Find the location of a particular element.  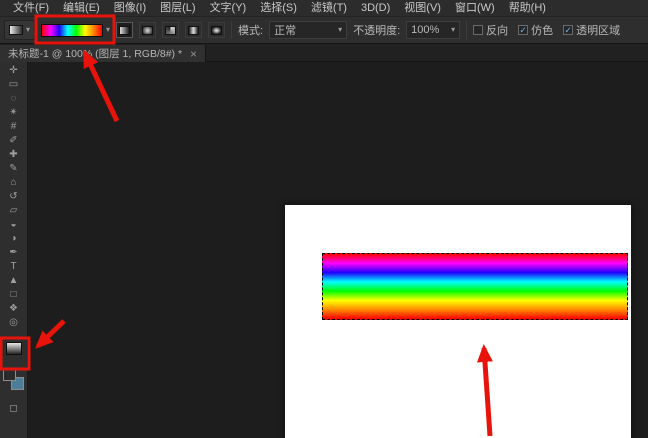

marquee-tool-icon: ▭ is located at coordinates (13, 84).